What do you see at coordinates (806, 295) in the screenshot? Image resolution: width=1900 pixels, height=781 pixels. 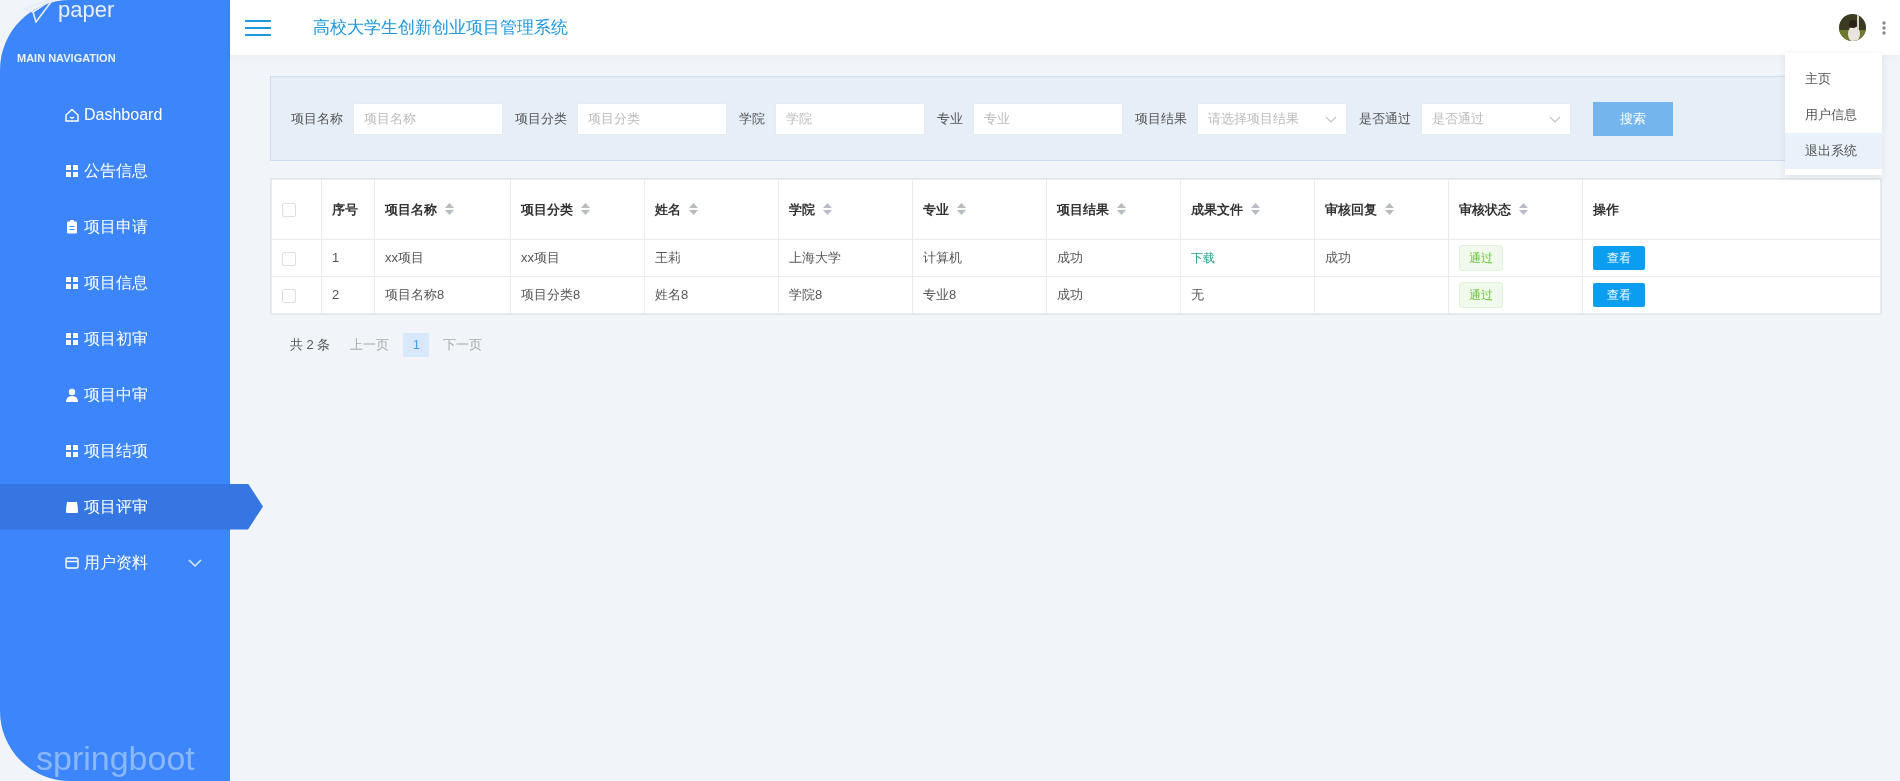 I see `table-cell: 学院8` at bounding box center [806, 295].